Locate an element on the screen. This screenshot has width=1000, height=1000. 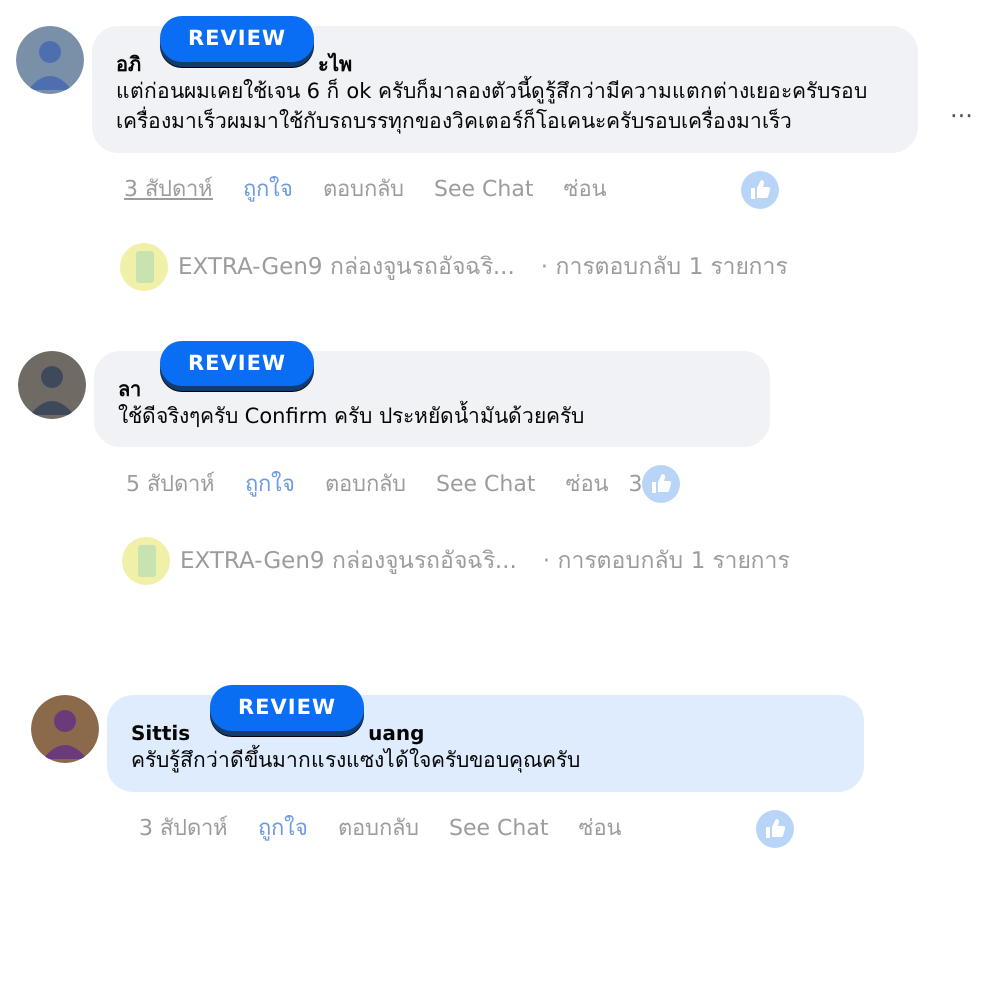
author-name: Sittis is located at coordinates (160, 733).